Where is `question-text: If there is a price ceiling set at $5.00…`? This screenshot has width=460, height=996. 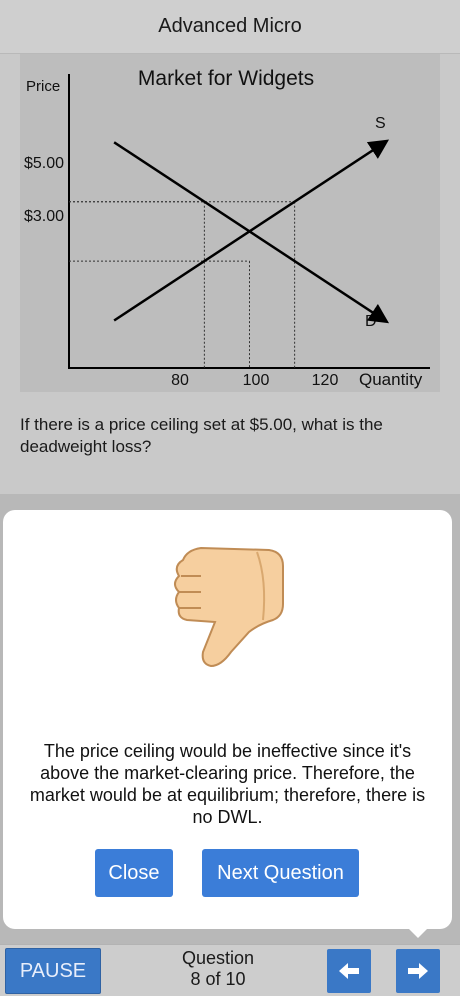
question-text: If there is a price ceiling set at $5.00… is located at coordinates (201, 435).